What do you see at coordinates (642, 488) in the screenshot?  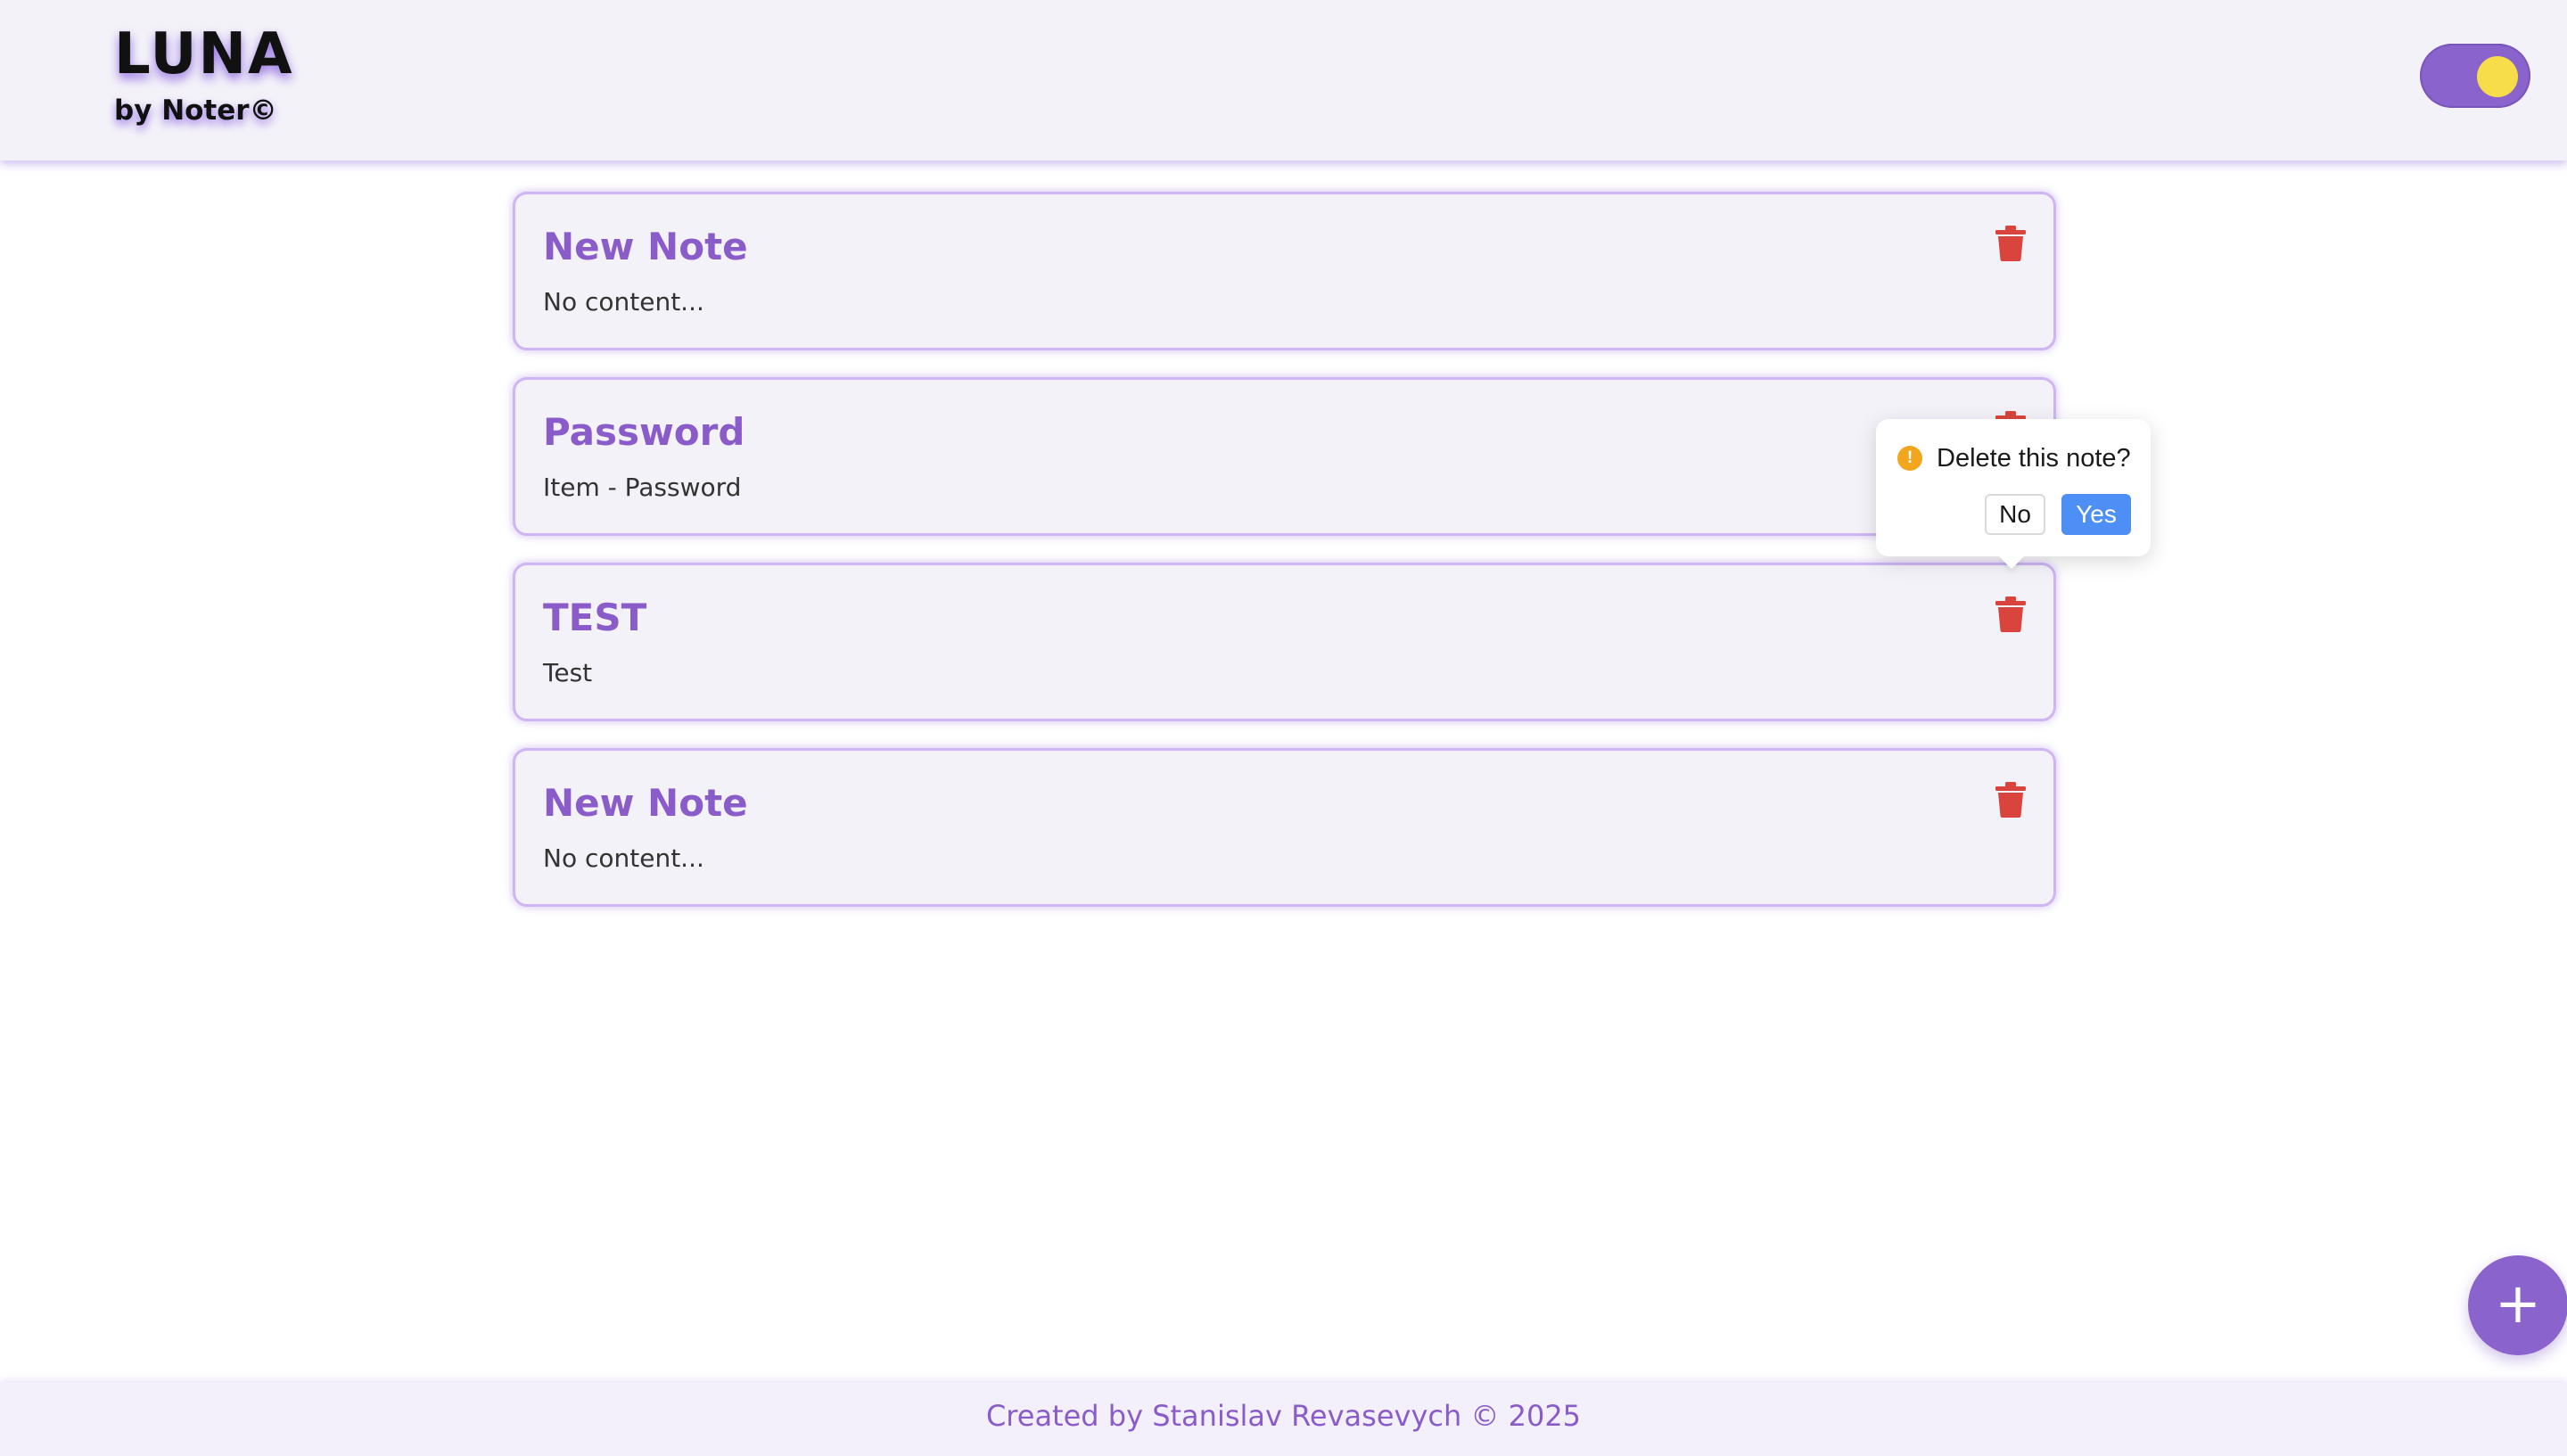 I see `note-content: Item - Password` at bounding box center [642, 488].